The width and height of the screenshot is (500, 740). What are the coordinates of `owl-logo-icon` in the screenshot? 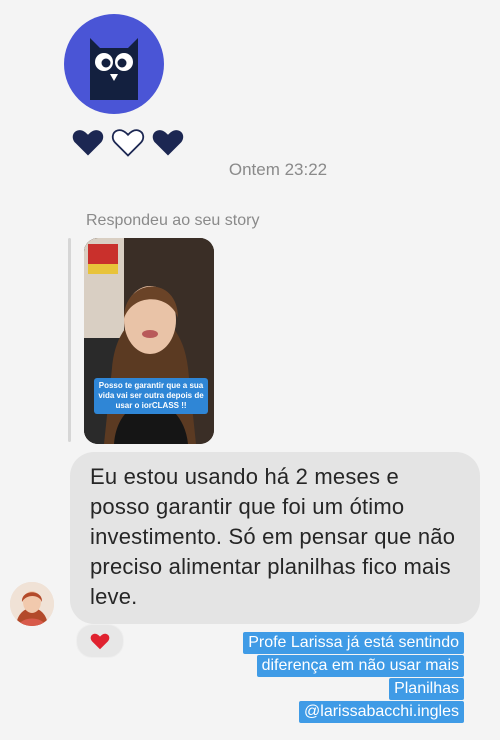 It's located at (114, 69).